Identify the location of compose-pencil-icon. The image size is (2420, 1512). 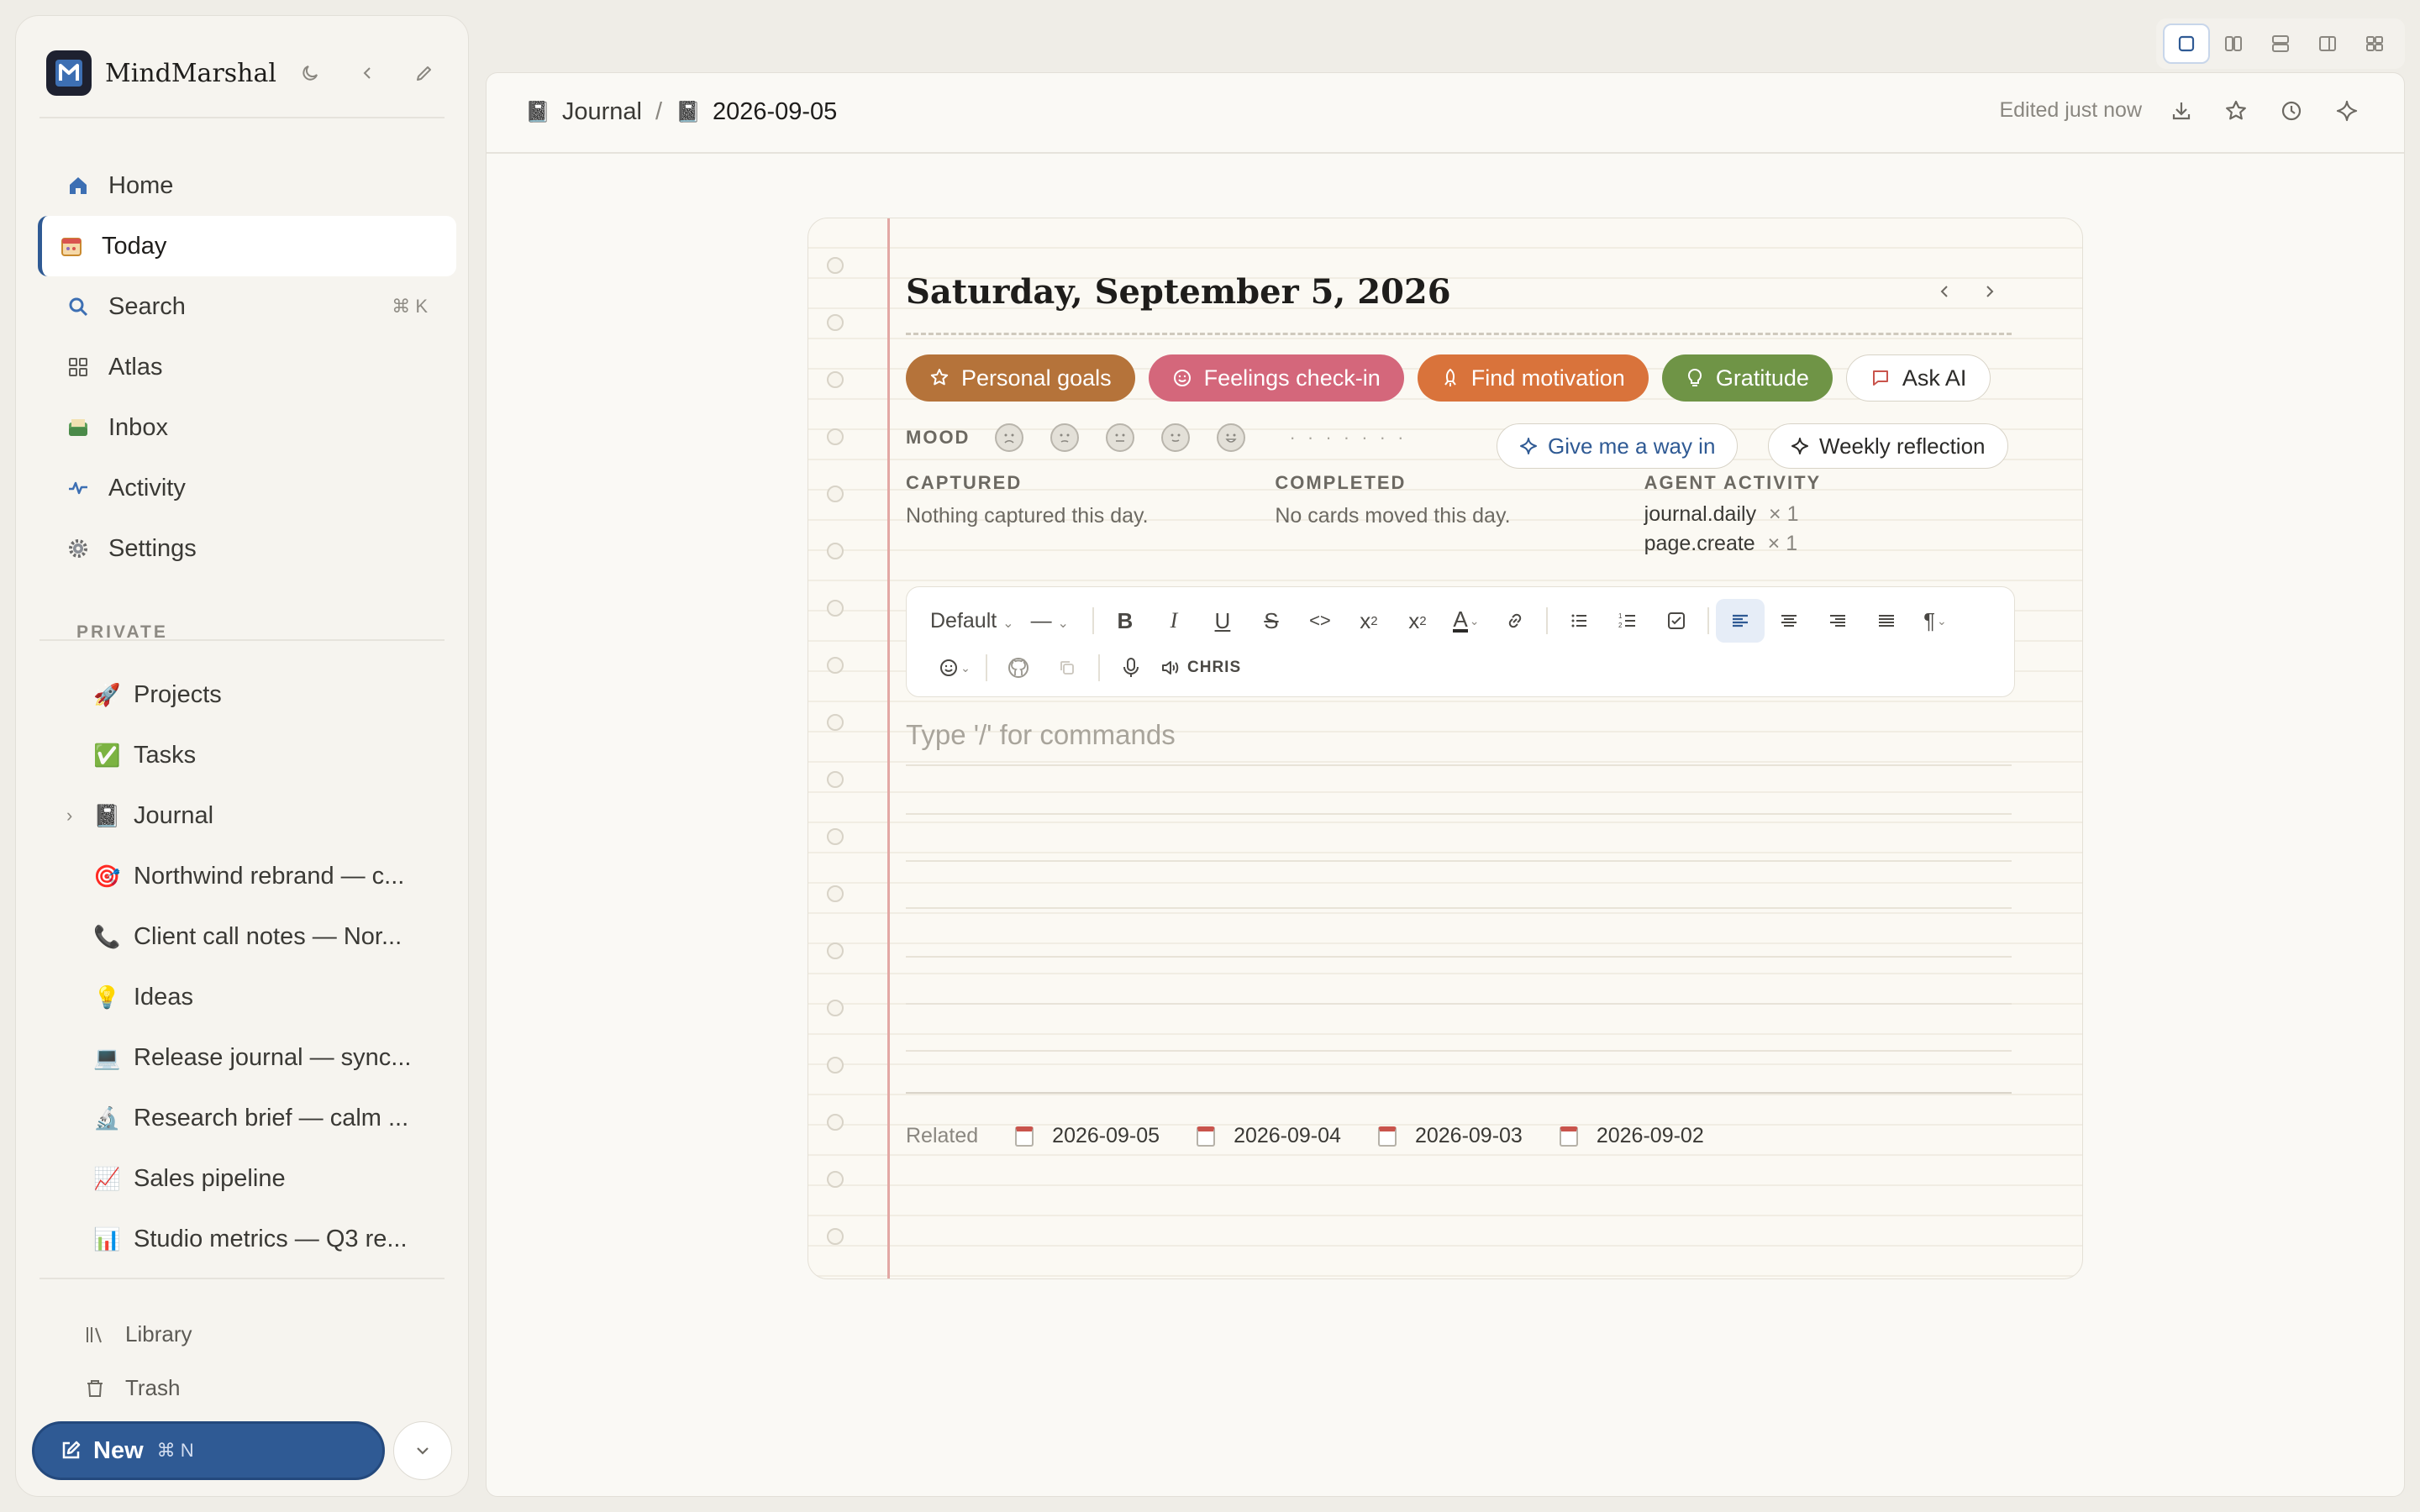
(424, 73).